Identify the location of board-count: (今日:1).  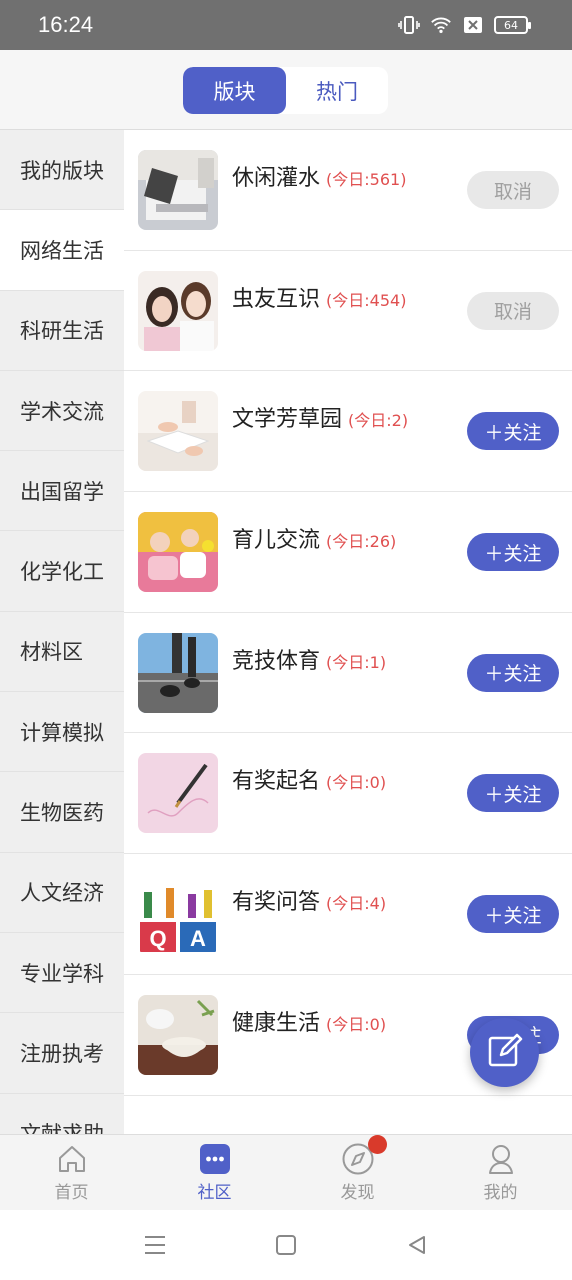
(356, 662).